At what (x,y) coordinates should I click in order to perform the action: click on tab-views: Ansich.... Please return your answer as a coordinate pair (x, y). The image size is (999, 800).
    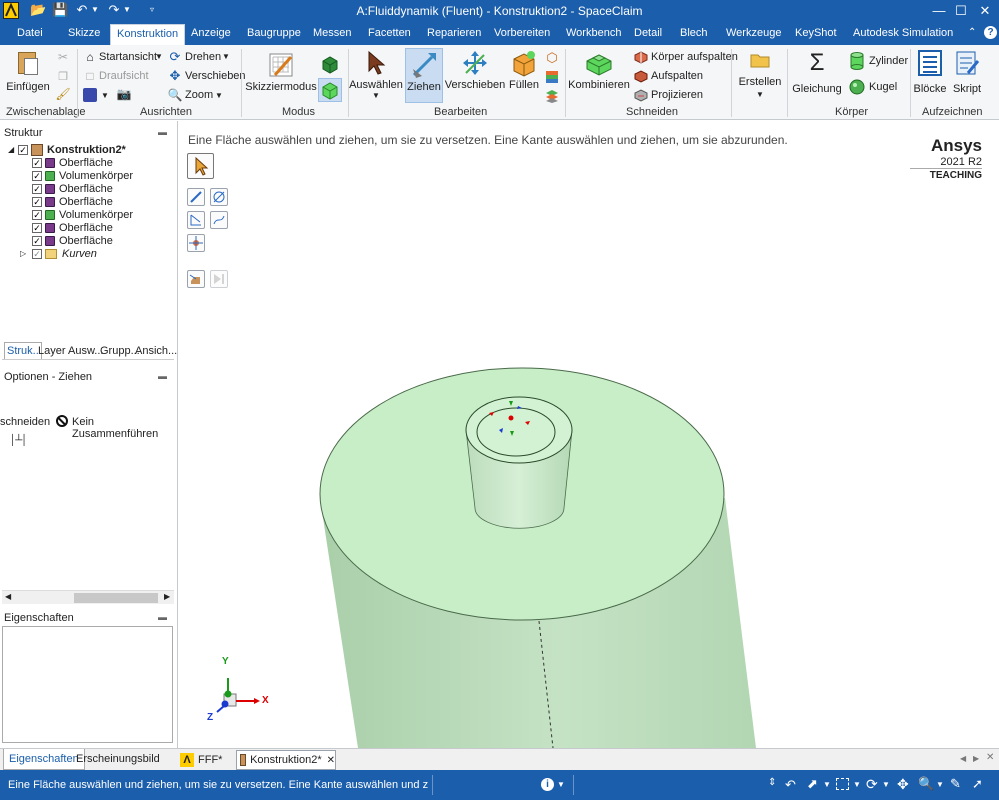
    Looking at the image, I should click on (156, 351).